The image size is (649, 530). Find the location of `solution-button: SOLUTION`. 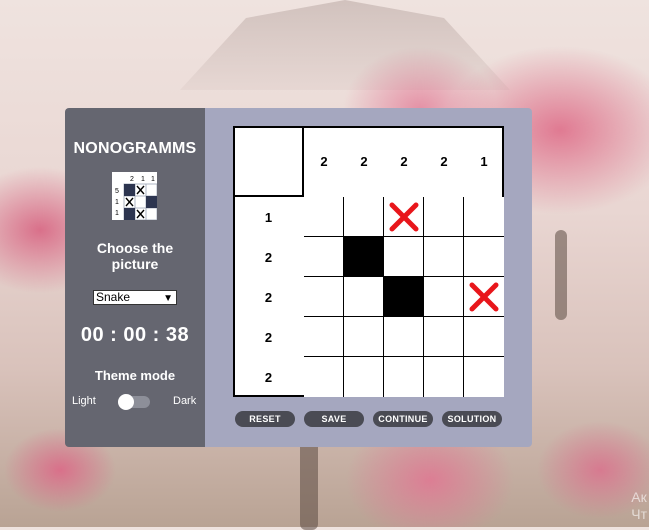

solution-button: SOLUTION is located at coordinates (472, 419).